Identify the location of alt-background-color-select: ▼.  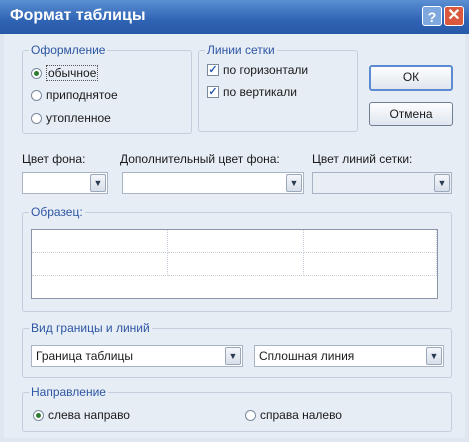
(213, 183).